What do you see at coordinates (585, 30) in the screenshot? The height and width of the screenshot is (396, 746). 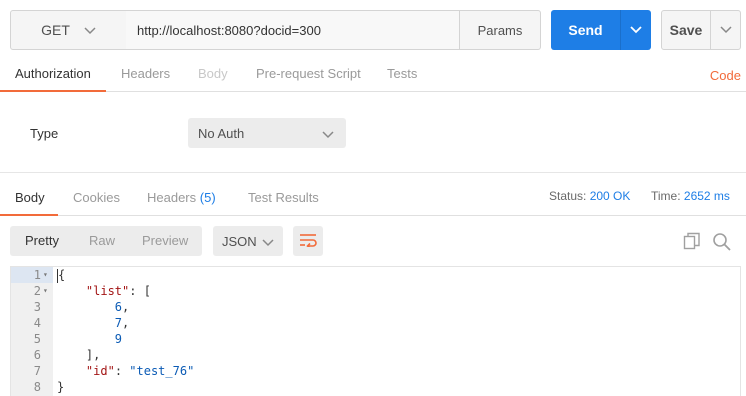 I see `send-label: Send` at bounding box center [585, 30].